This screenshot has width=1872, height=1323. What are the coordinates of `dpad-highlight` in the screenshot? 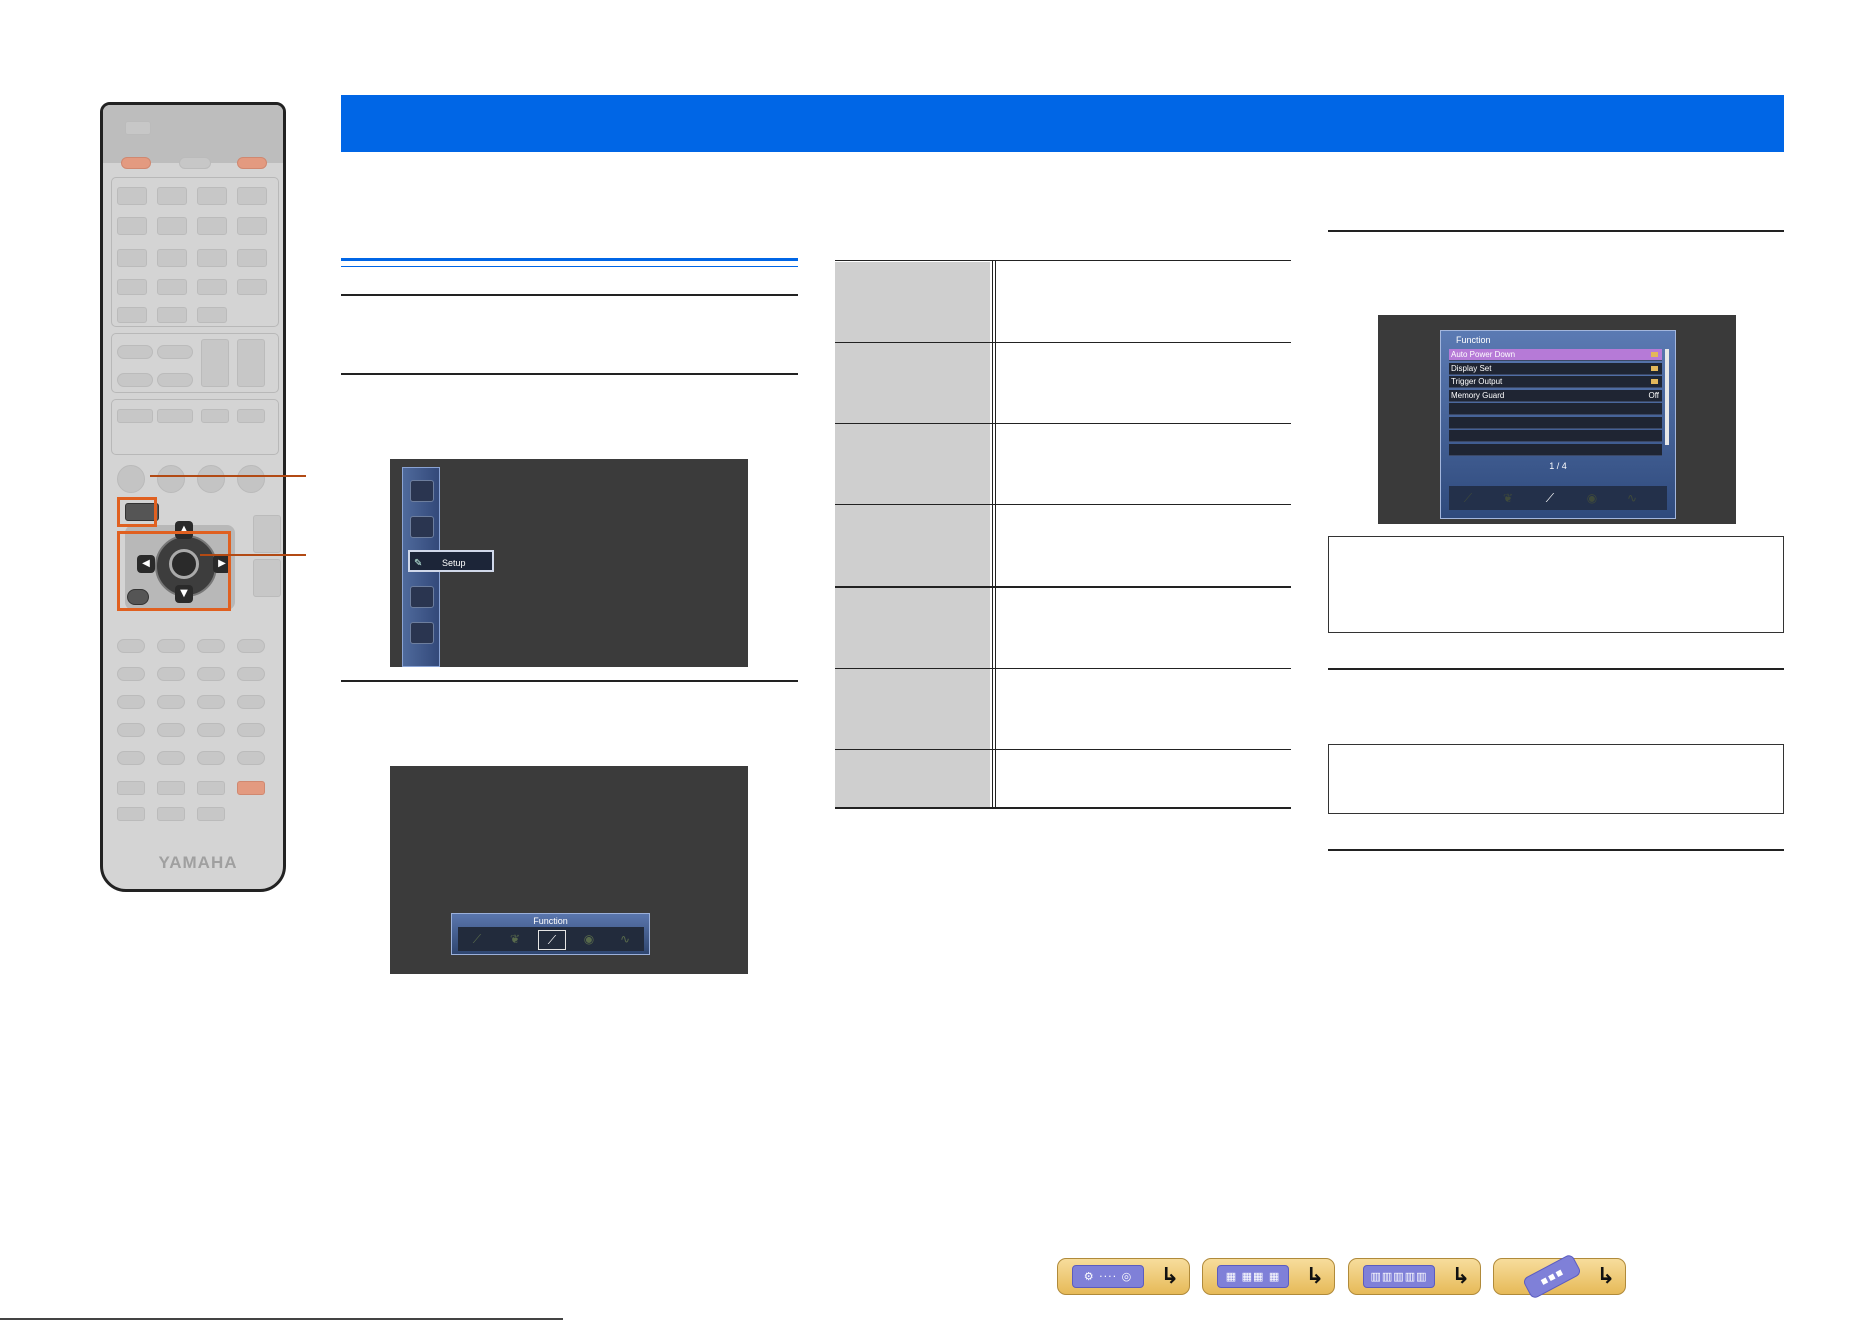 It's located at (174, 571).